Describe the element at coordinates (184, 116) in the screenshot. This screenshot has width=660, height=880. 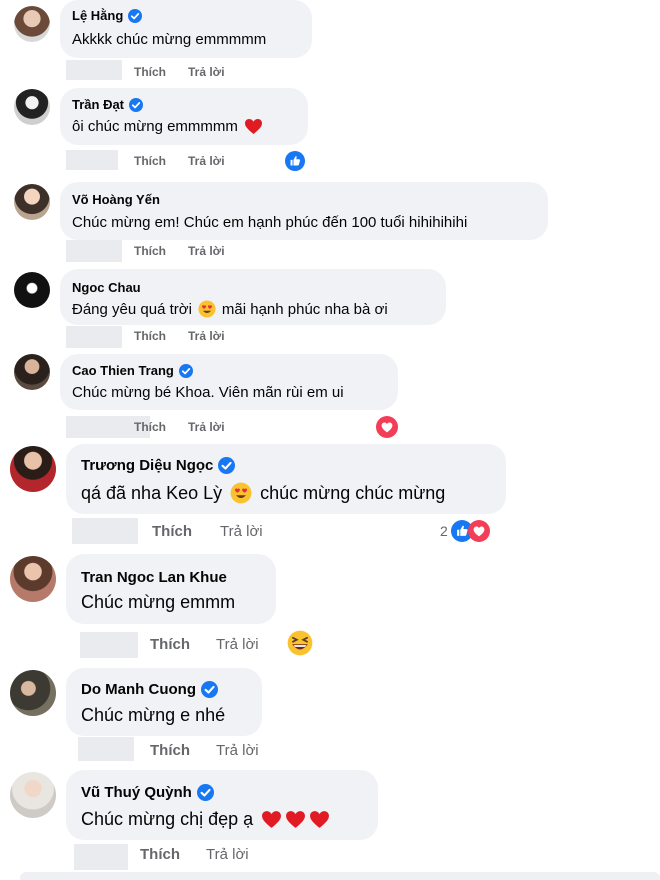
I see `comment-bubble: Trần Đạt ôi chúc mừng emmmmm` at that location.